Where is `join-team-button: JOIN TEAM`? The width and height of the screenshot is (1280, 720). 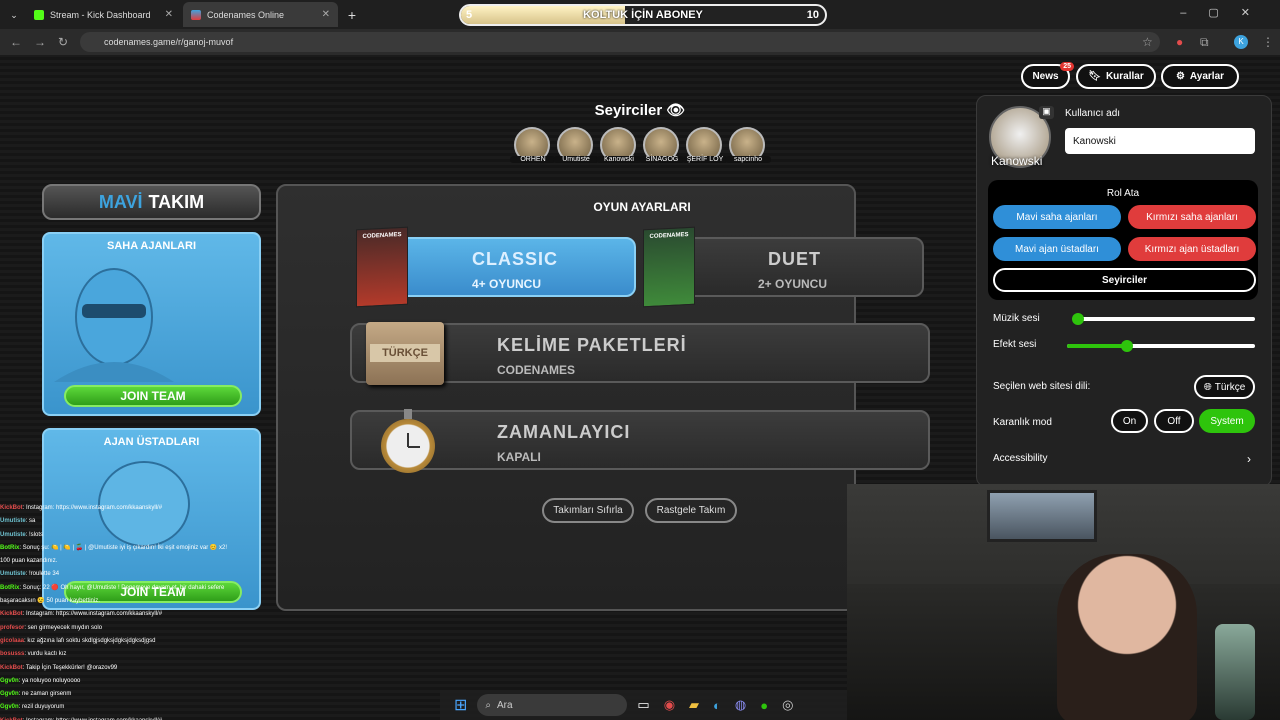
join-team-button: JOIN TEAM is located at coordinates (153, 396).